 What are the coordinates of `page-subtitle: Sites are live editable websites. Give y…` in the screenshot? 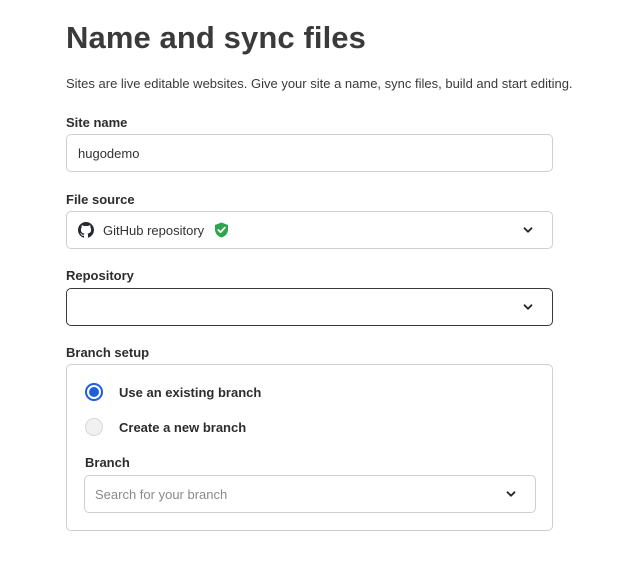 It's located at (319, 83).